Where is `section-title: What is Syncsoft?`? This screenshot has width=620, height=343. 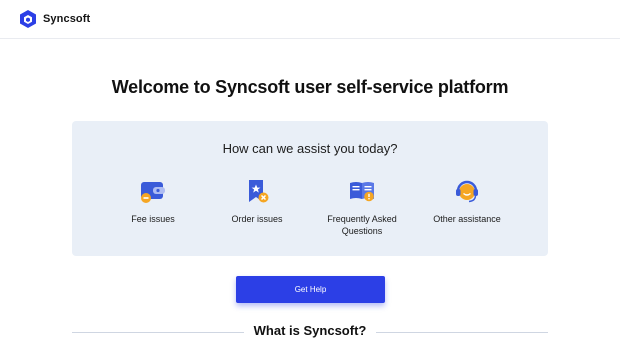
section-title: What is Syncsoft? is located at coordinates (310, 330).